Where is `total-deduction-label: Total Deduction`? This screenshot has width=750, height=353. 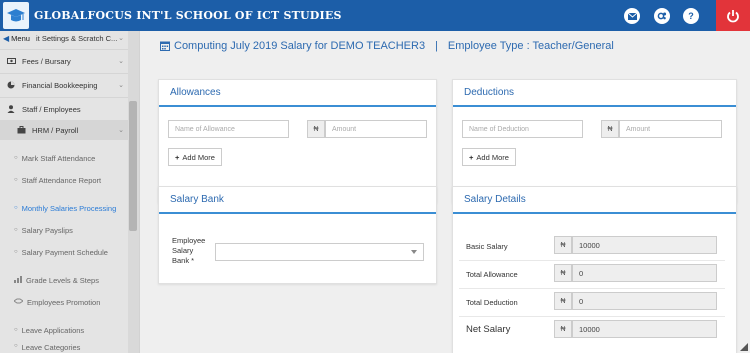
total-deduction-label: Total Deduction is located at coordinates (492, 302).